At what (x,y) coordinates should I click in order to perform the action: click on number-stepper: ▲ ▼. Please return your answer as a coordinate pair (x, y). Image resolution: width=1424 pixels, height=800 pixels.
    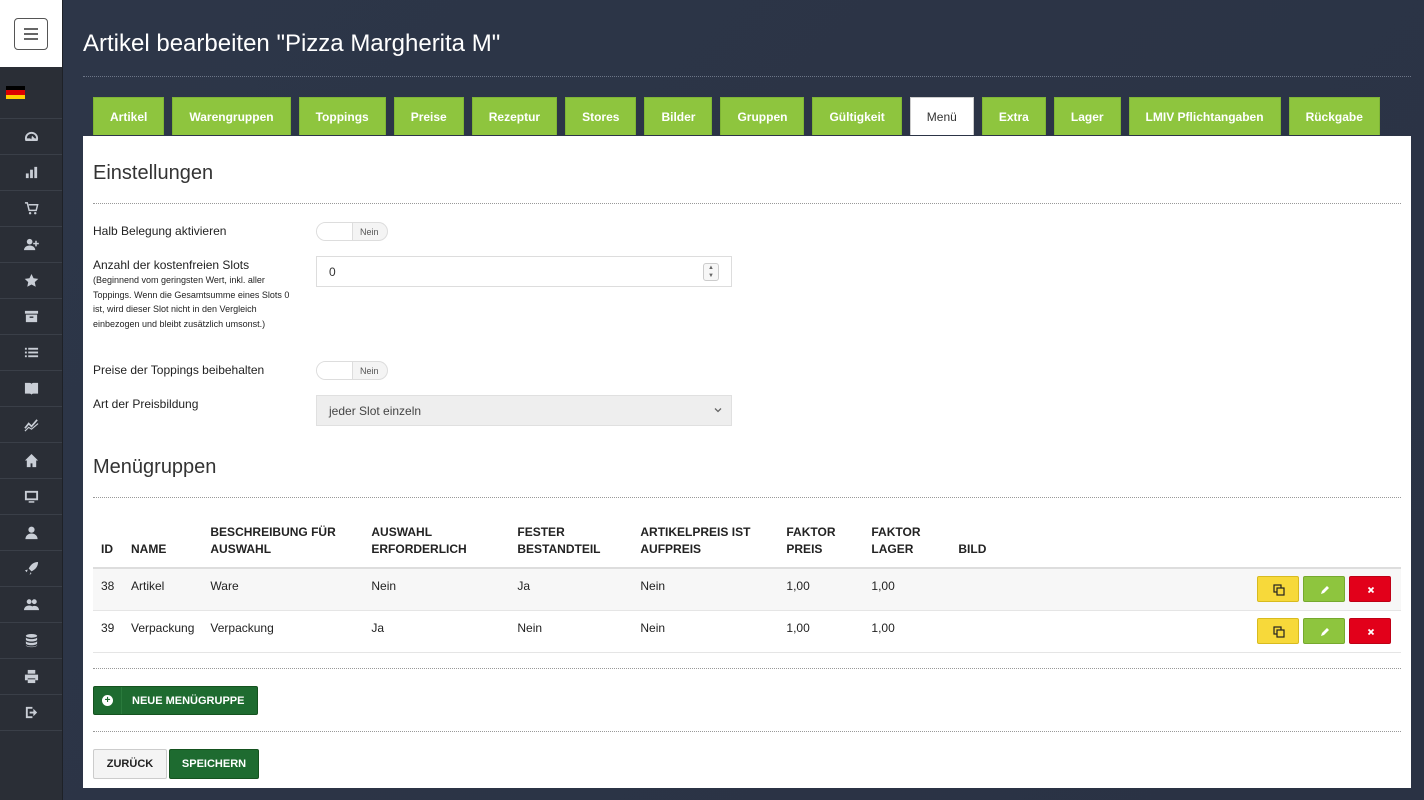
    Looking at the image, I should click on (711, 272).